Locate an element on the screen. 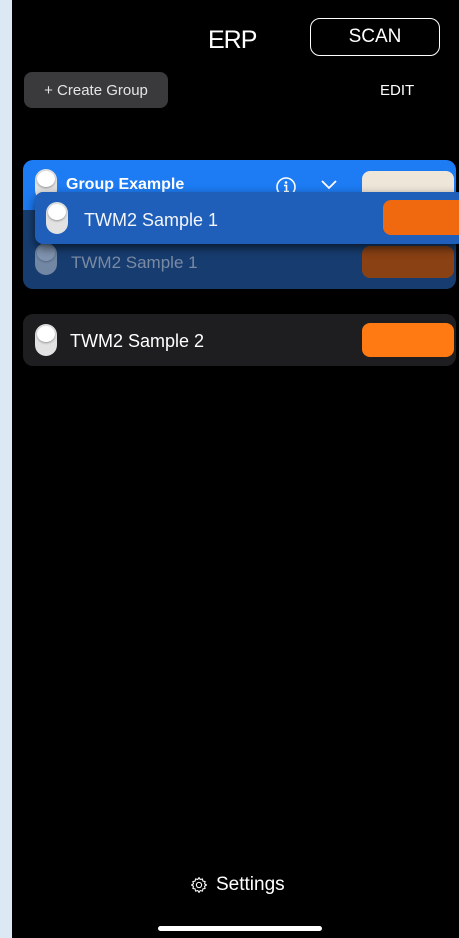  home-indicator is located at coordinates (240, 928).